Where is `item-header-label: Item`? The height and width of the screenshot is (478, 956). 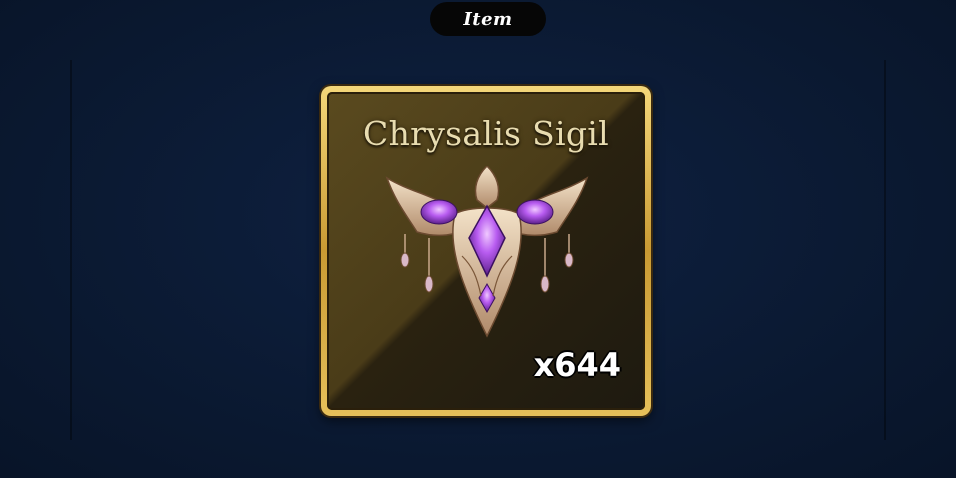 item-header-label: Item is located at coordinates (488, 19).